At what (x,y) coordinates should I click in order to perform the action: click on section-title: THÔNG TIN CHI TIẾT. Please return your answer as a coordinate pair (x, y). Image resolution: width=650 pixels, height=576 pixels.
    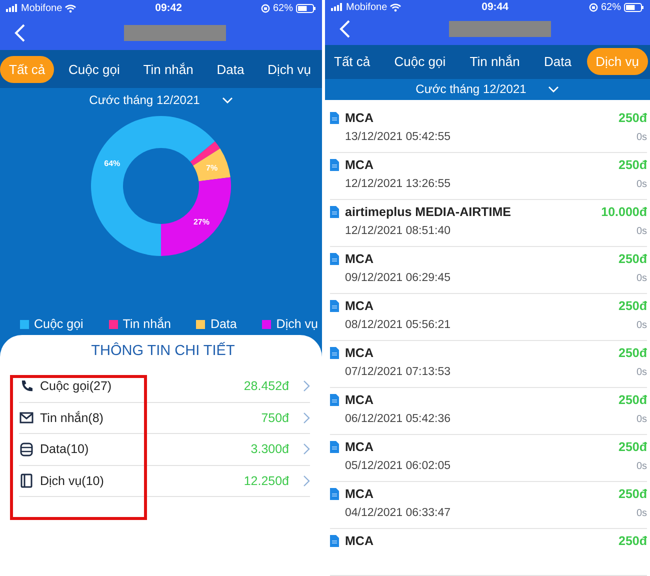
    Looking at the image, I should click on (163, 351).